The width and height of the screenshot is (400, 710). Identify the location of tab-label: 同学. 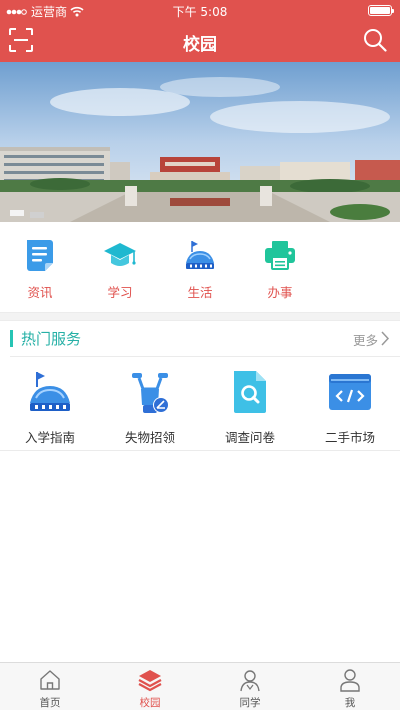
(250, 703).